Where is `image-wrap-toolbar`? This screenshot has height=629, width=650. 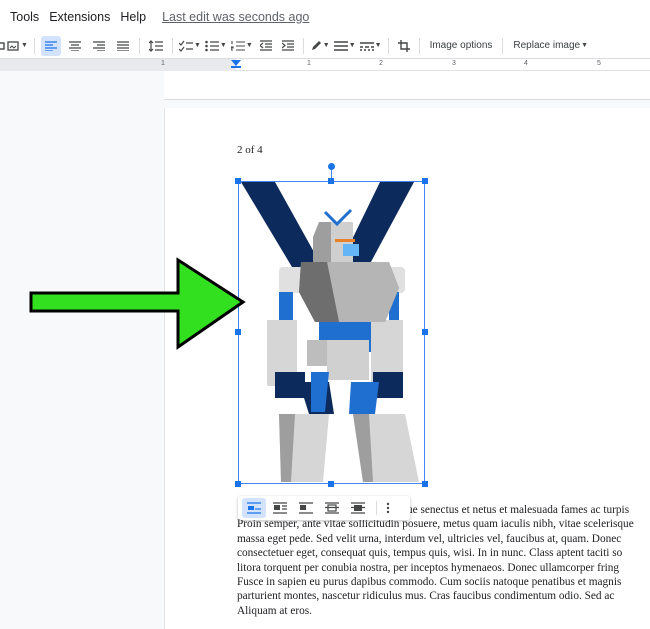
image-wrap-toolbar is located at coordinates (324, 508).